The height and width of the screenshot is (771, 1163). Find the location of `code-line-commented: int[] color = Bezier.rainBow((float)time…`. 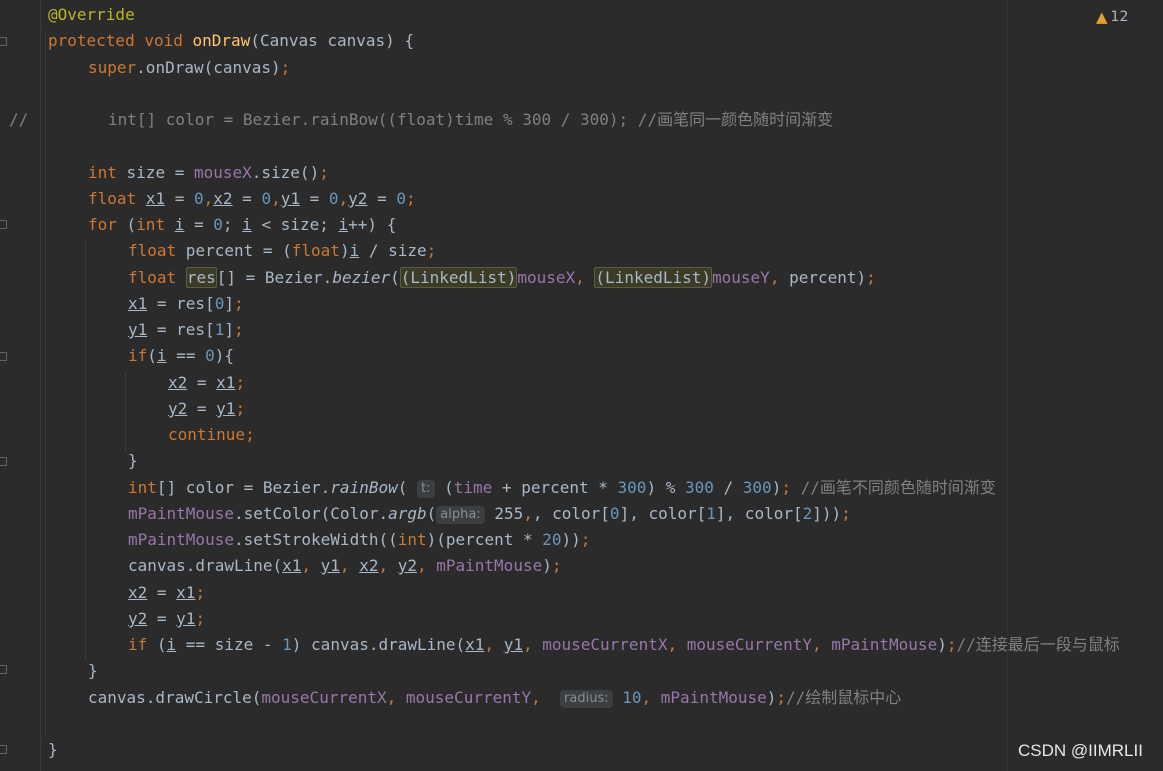

code-line-commented: int[] color = Bezier.rainBow((float)time… is located at coordinates (471, 119).